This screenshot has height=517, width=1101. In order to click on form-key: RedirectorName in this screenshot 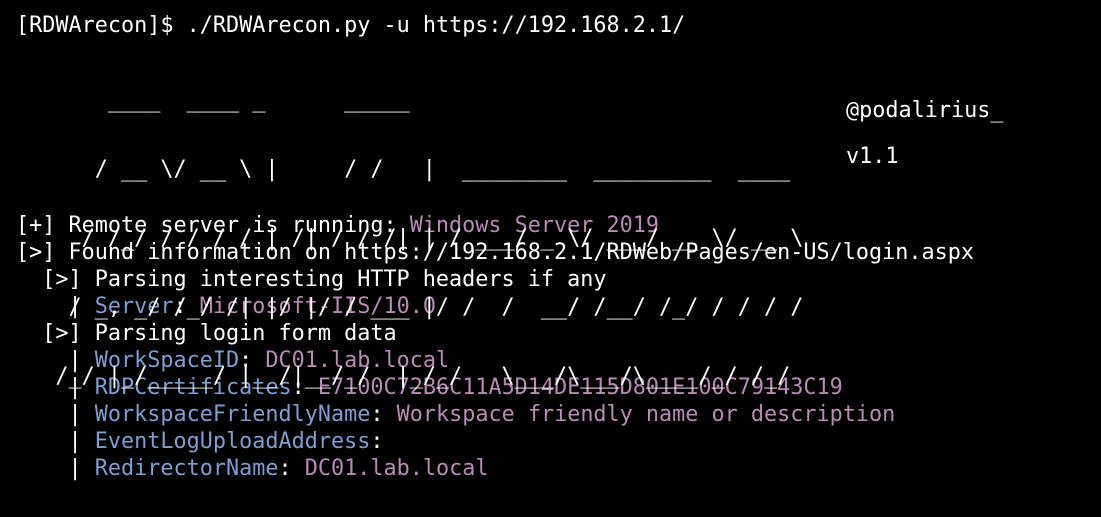, I will do `click(186, 468)`.